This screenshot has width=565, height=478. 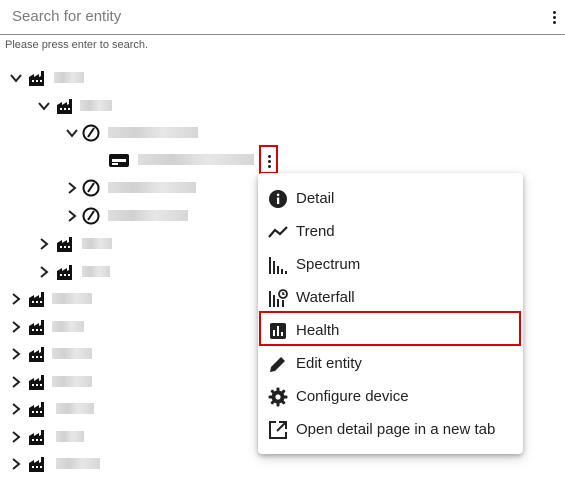 What do you see at coordinates (390, 231) in the screenshot?
I see `menu-item-trend: Trend` at bounding box center [390, 231].